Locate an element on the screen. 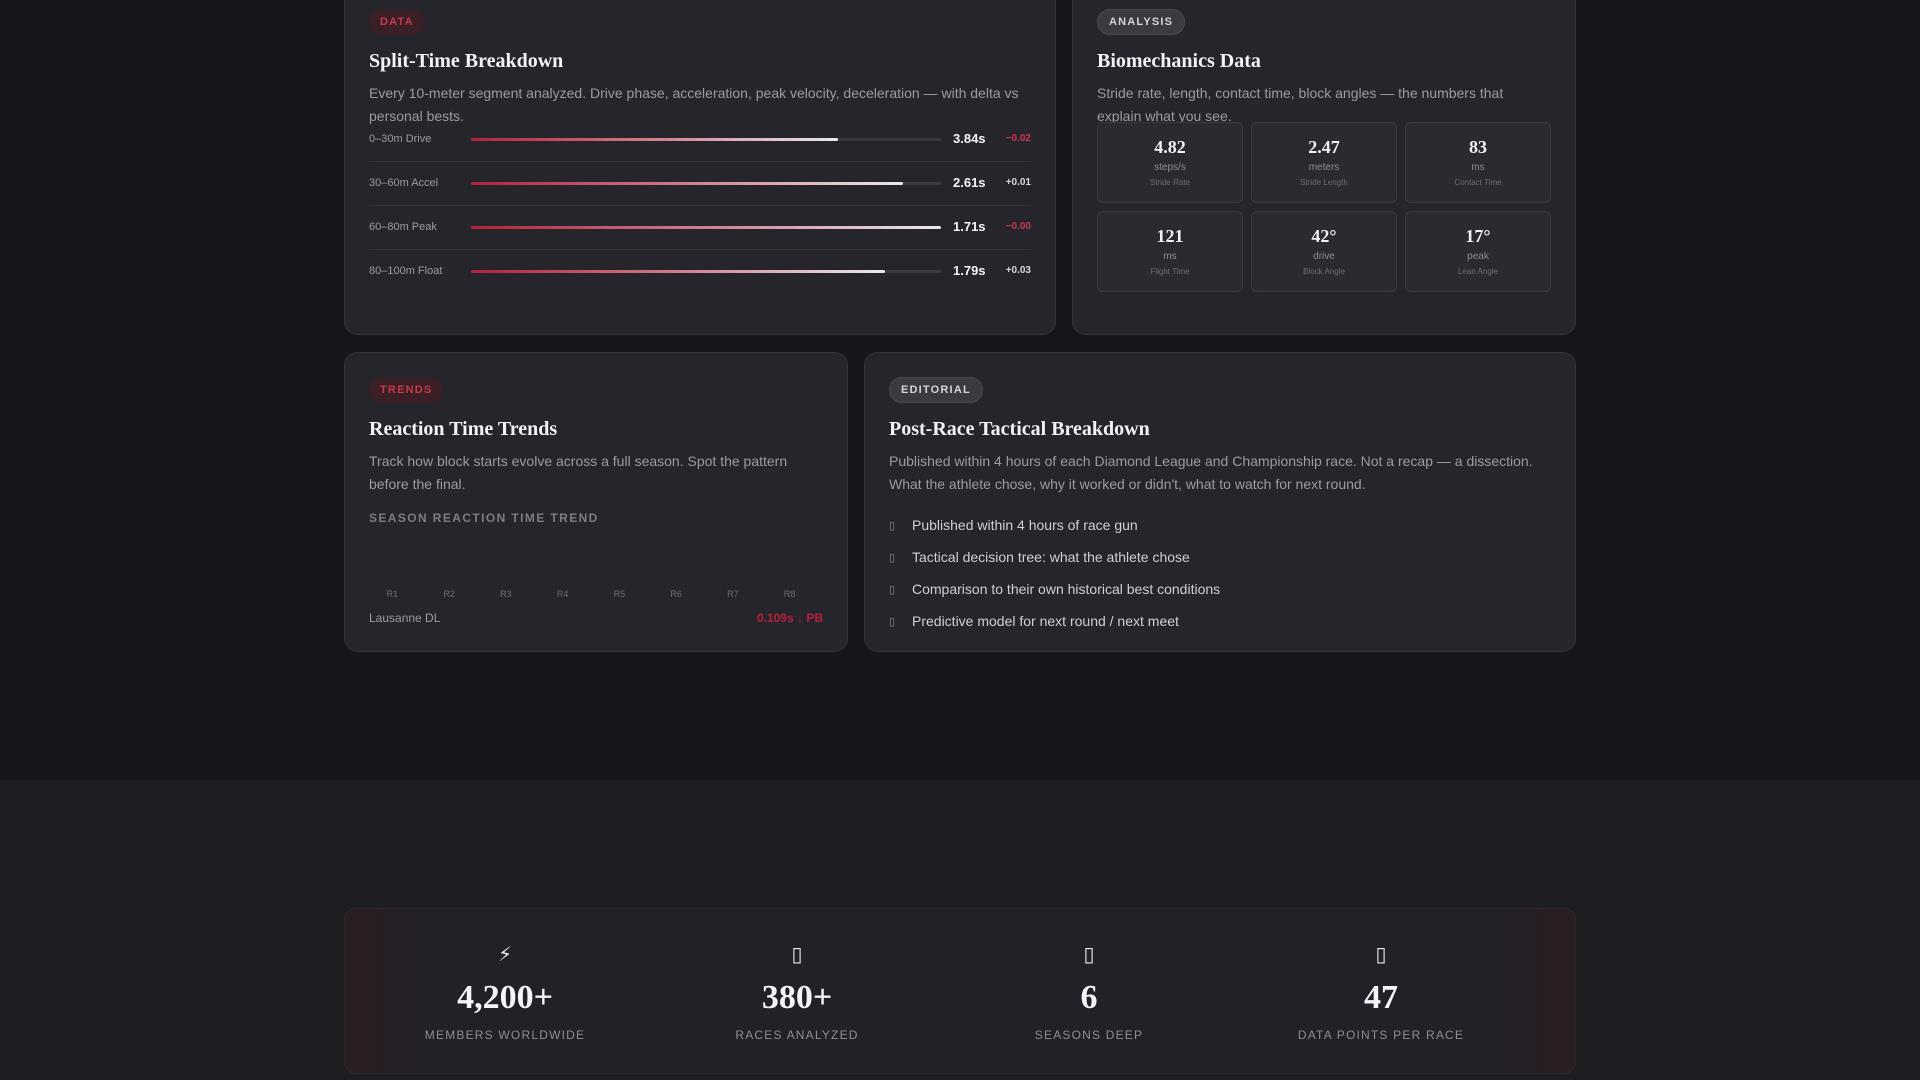  trends-tag: TRENDS is located at coordinates (406, 390).